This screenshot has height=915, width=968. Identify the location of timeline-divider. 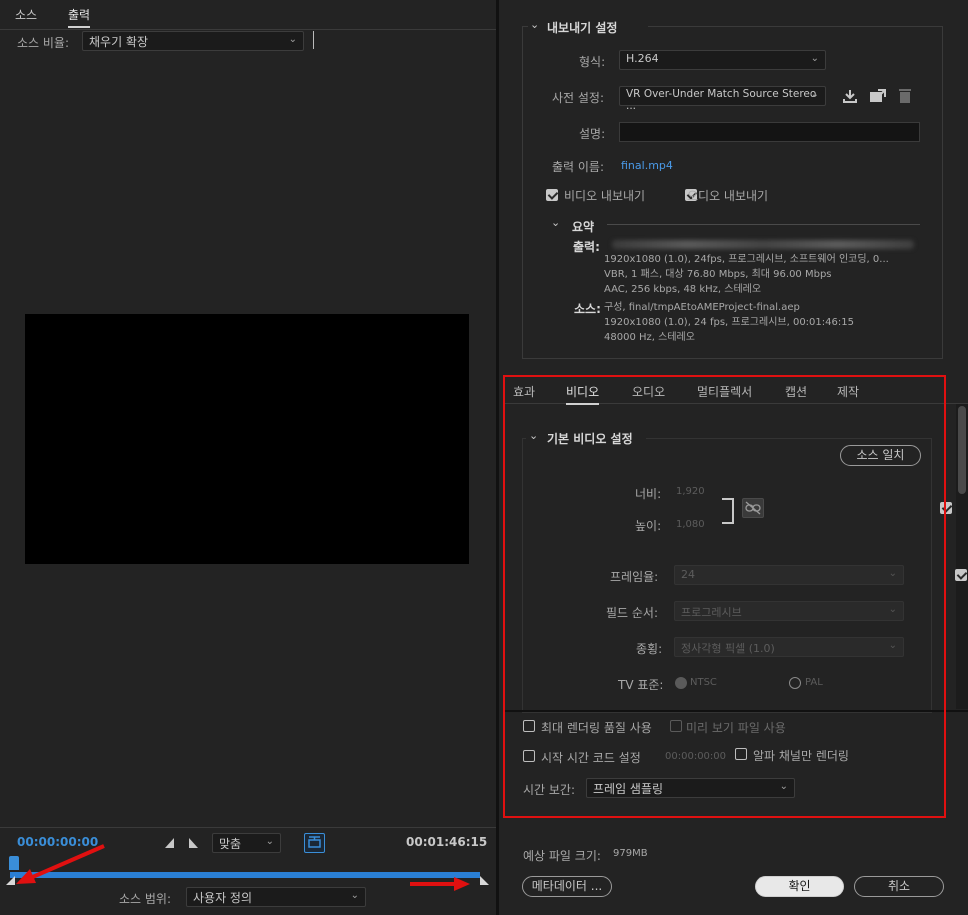
(248, 827).